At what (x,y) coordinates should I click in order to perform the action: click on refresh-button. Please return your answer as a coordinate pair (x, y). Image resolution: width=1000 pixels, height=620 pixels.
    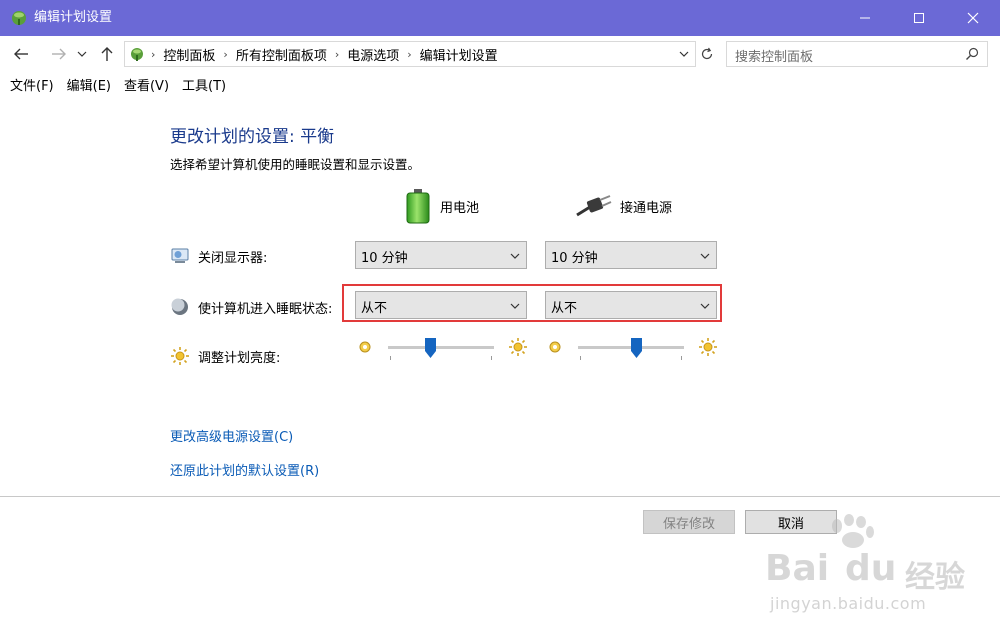
    Looking at the image, I should click on (707, 54).